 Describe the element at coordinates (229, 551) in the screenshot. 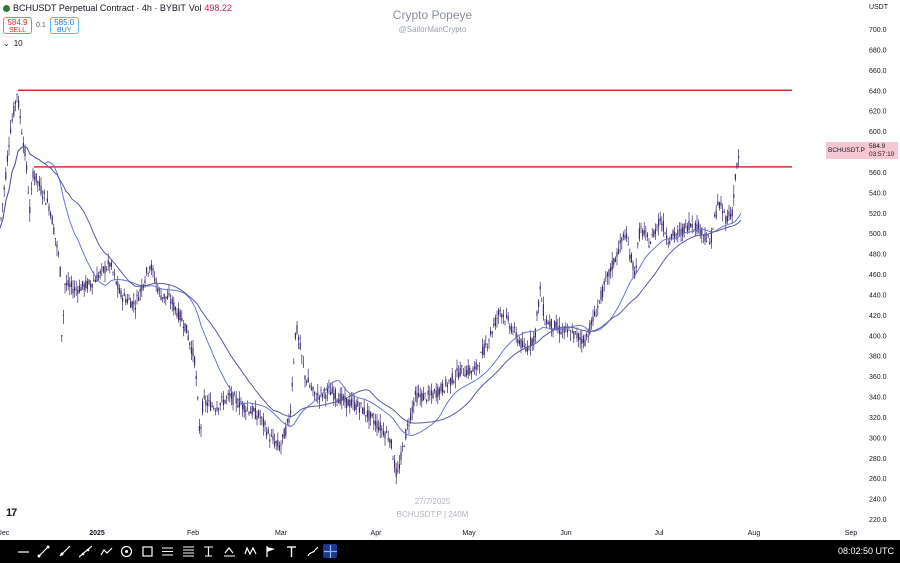

I see `long-position-icon` at that location.